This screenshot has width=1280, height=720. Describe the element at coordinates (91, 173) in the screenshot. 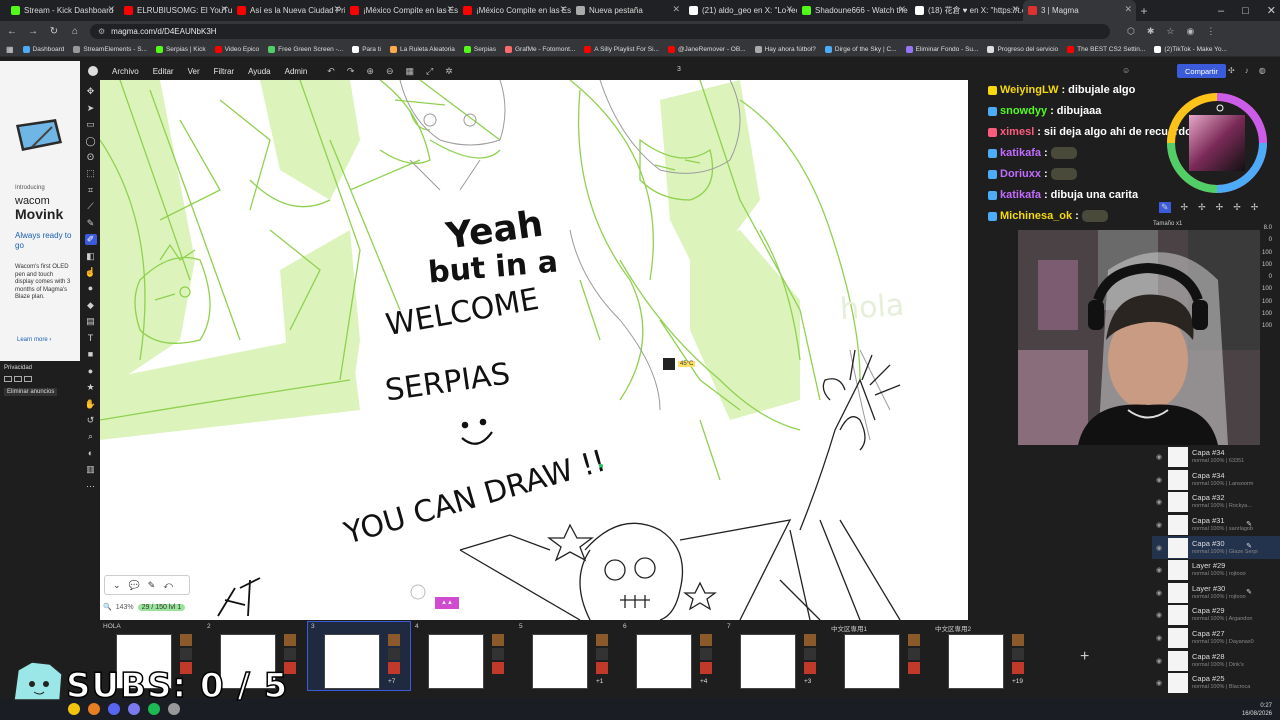

I see `transform-icon: ⬚` at that location.